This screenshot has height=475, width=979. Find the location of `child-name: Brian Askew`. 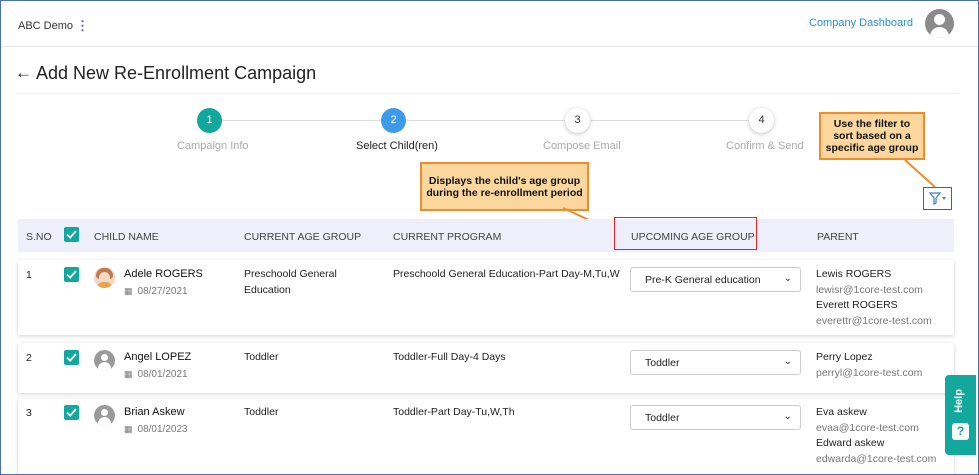

child-name: Brian Askew is located at coordinates (154, 412).